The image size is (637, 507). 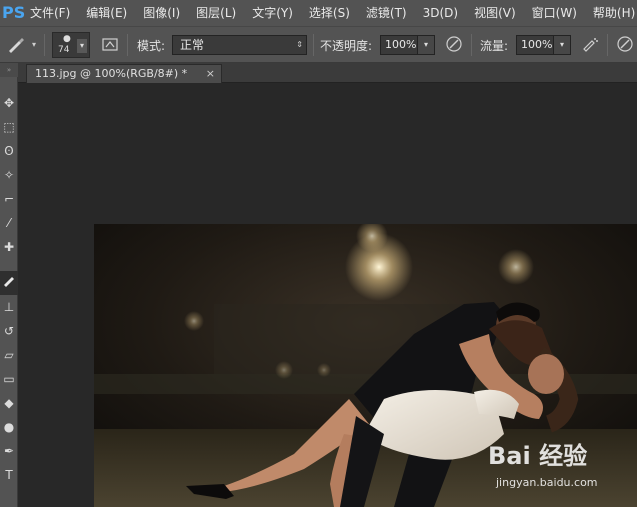 I want to click on brush-size-value: 74, so click(x=64, y=50).